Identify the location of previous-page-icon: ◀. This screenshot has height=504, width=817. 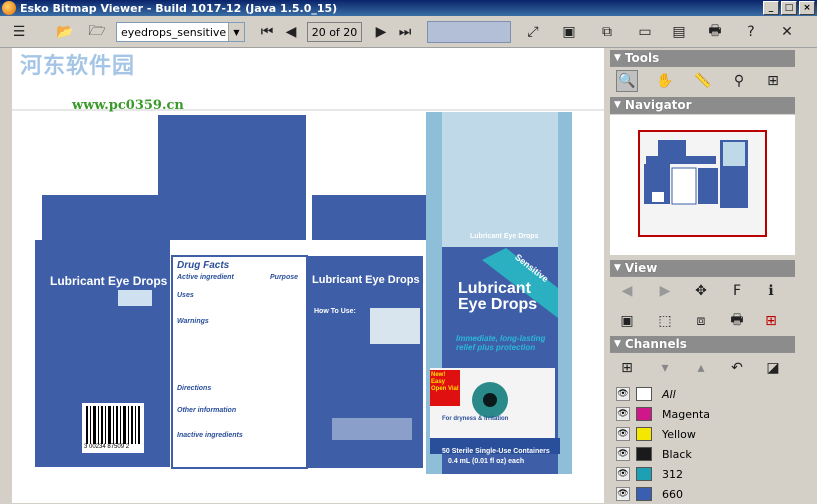
(291, 32).